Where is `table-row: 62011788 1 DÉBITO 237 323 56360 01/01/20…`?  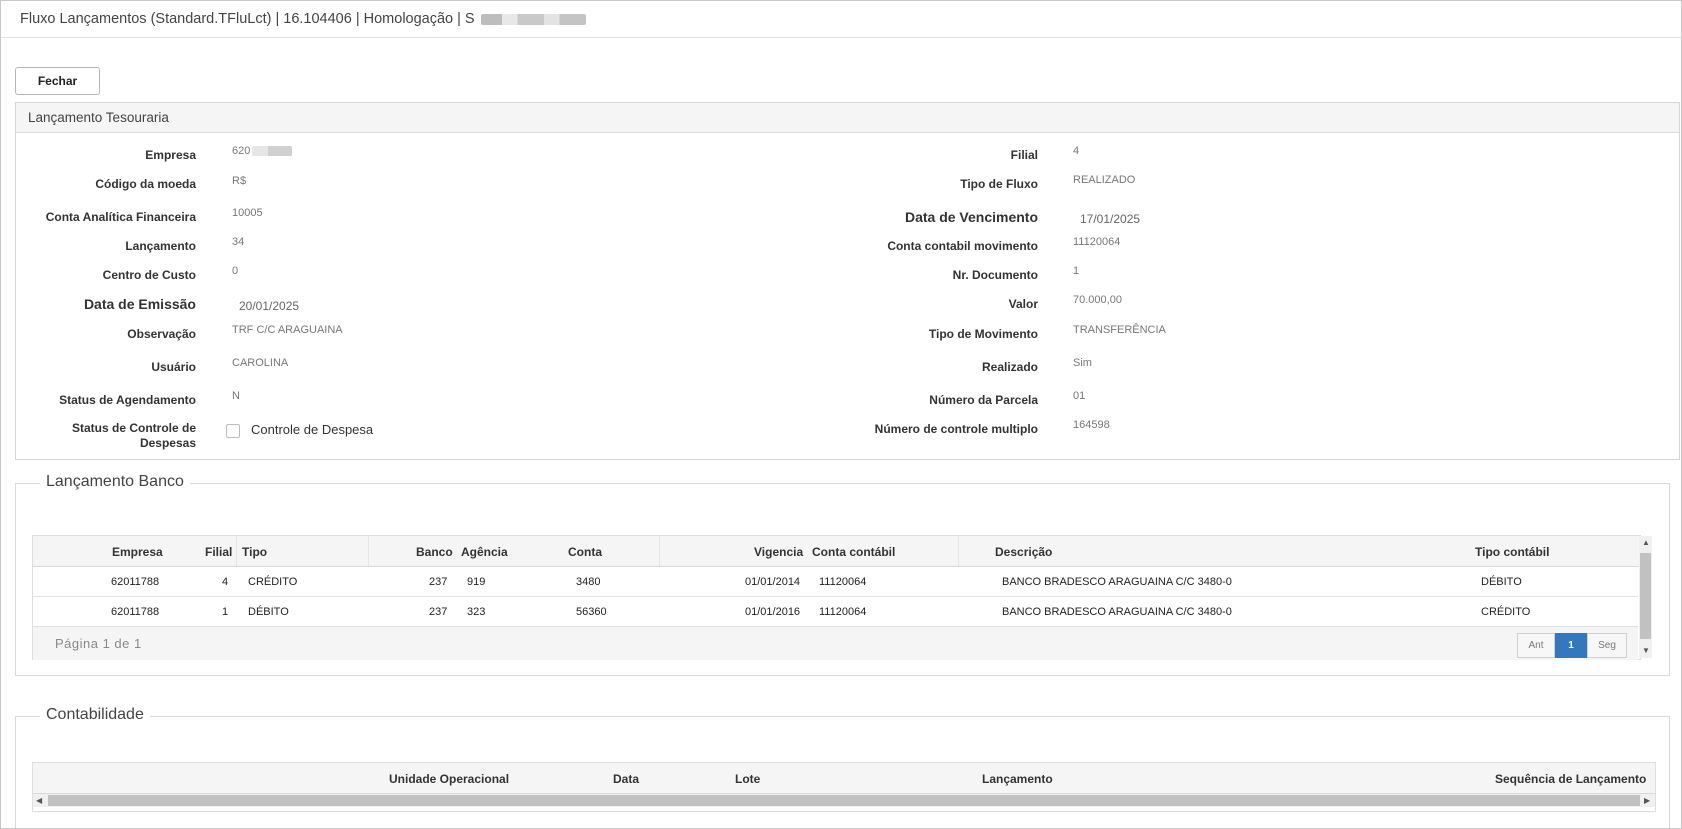
table-row: 62011788 1 DÉBITO 237 323 56360 01/01/20… is located at coordinates (835, 612).